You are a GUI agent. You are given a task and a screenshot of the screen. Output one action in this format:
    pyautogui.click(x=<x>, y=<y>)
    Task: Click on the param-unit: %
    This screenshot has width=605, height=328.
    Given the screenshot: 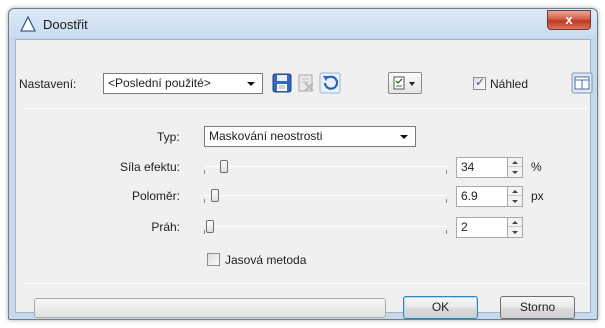 What is the action you would take?
    pyautogui.click(x=536, y=167)
    